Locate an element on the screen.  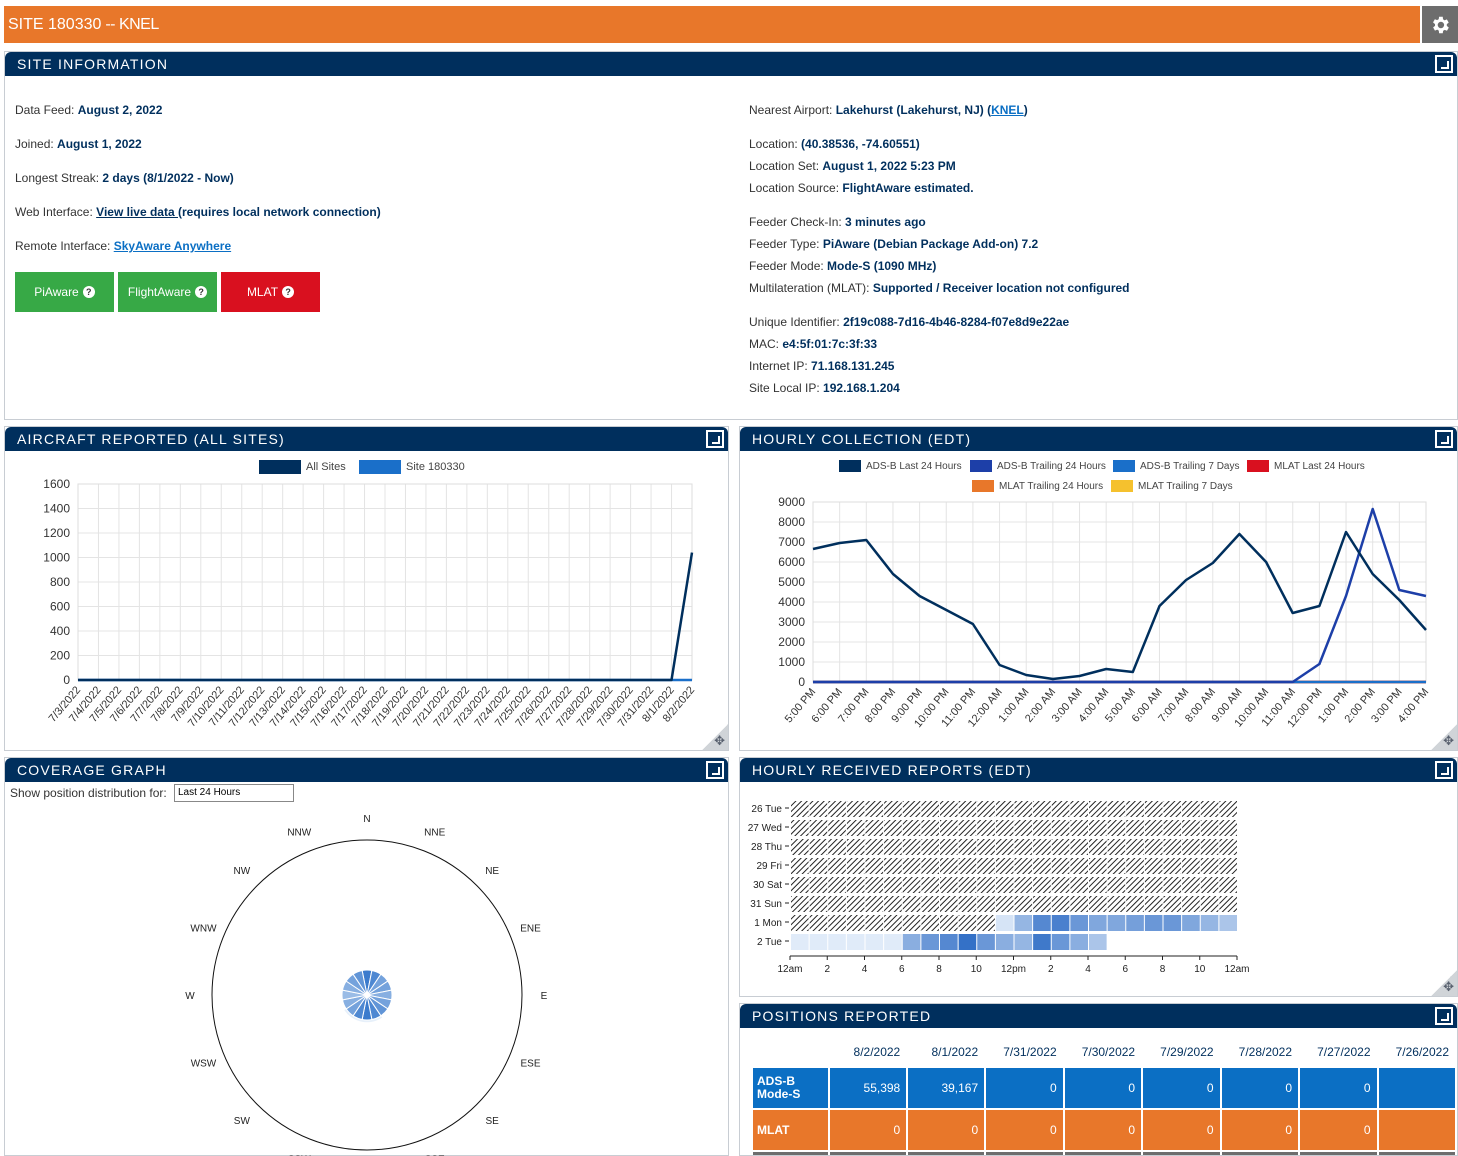
legend-adsb-24: ADS-B Last 24 Hours is located at coordinates (900, 466).